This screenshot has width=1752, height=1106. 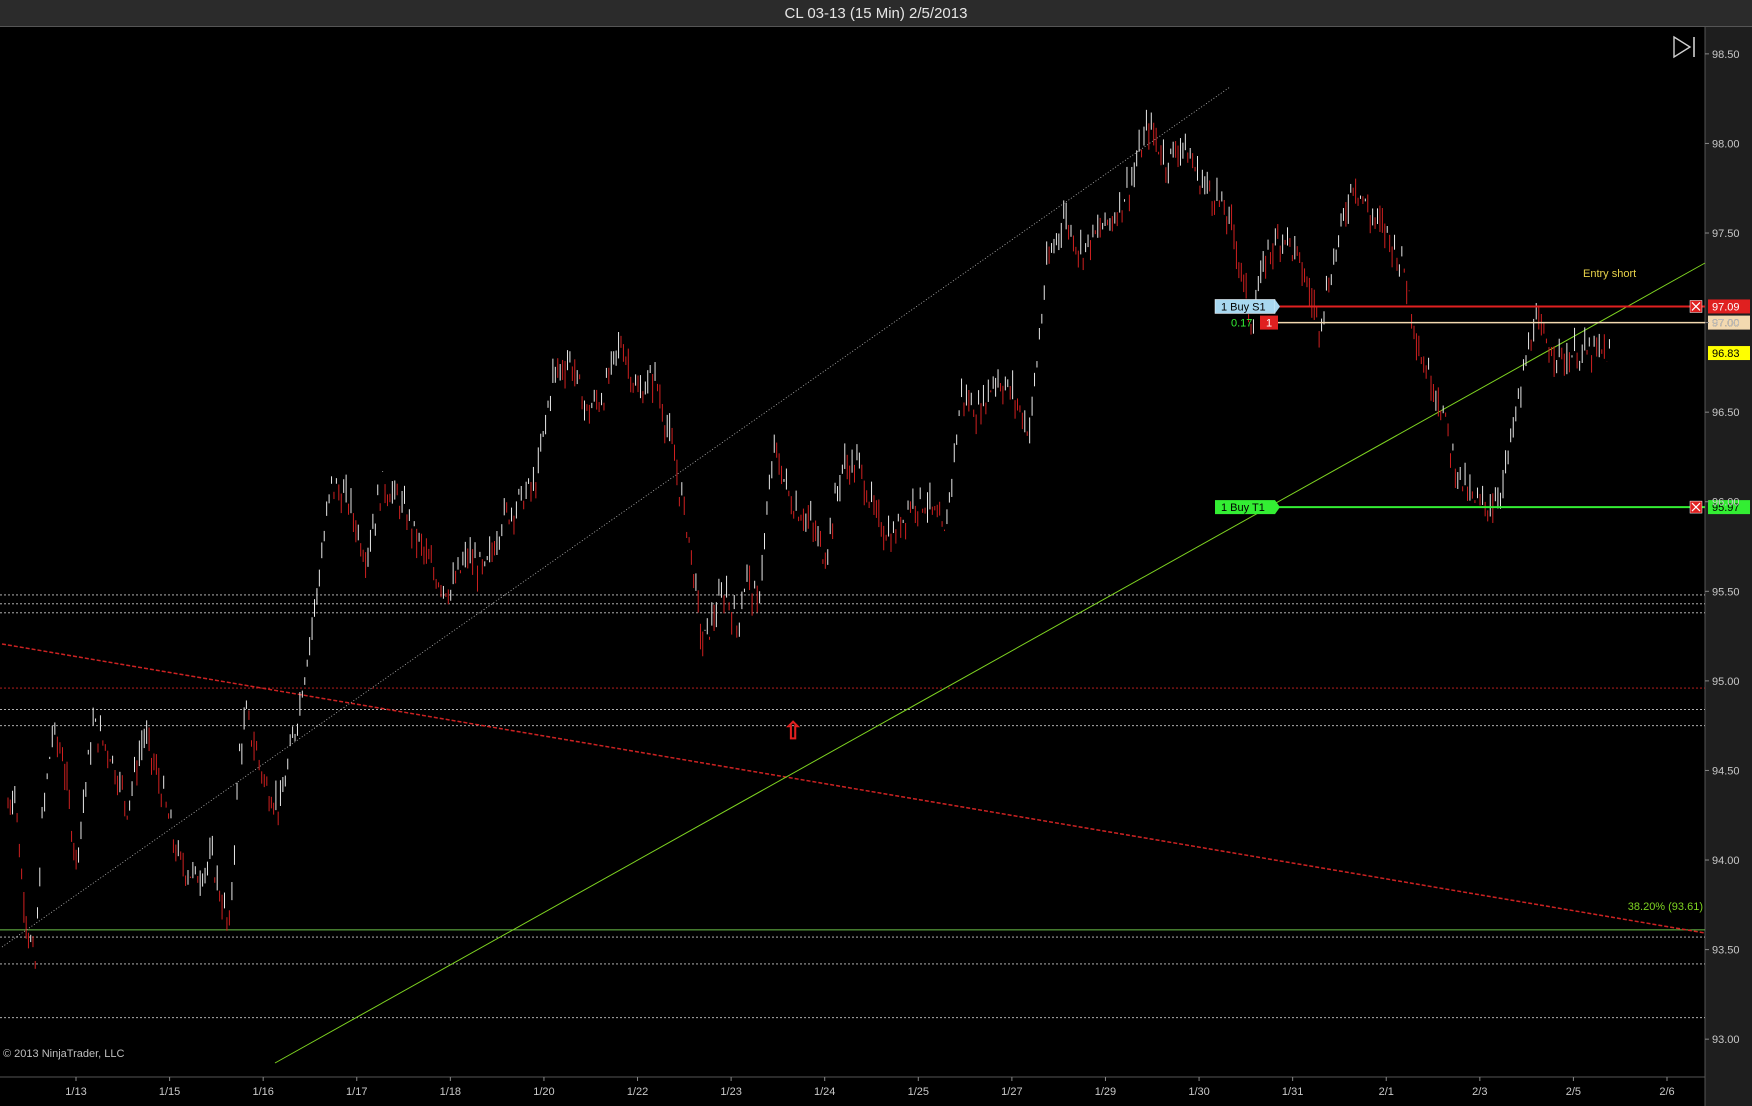 I want to click on stop-order-tag-label: 1 Buy S1, so click(x=1243, y=307).